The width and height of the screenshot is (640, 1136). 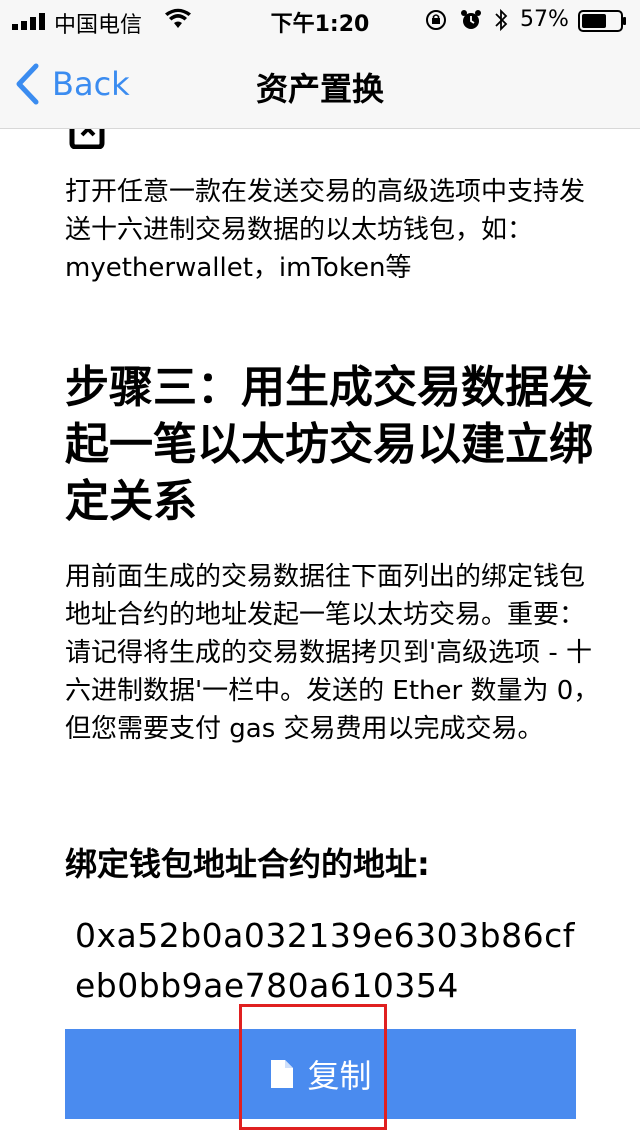 What do you see at coordinates (471, 19) in the screenshot?
I see `alarm-clock-icon` at bounding box center [471, 19].